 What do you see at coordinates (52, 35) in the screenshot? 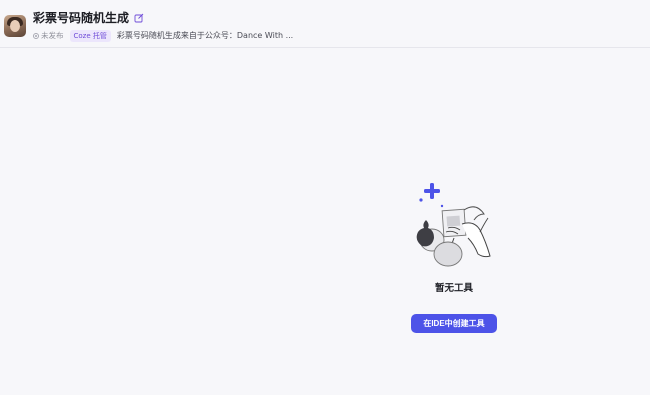
I see `status-label: 未发布` at bounding box center [52, 35].